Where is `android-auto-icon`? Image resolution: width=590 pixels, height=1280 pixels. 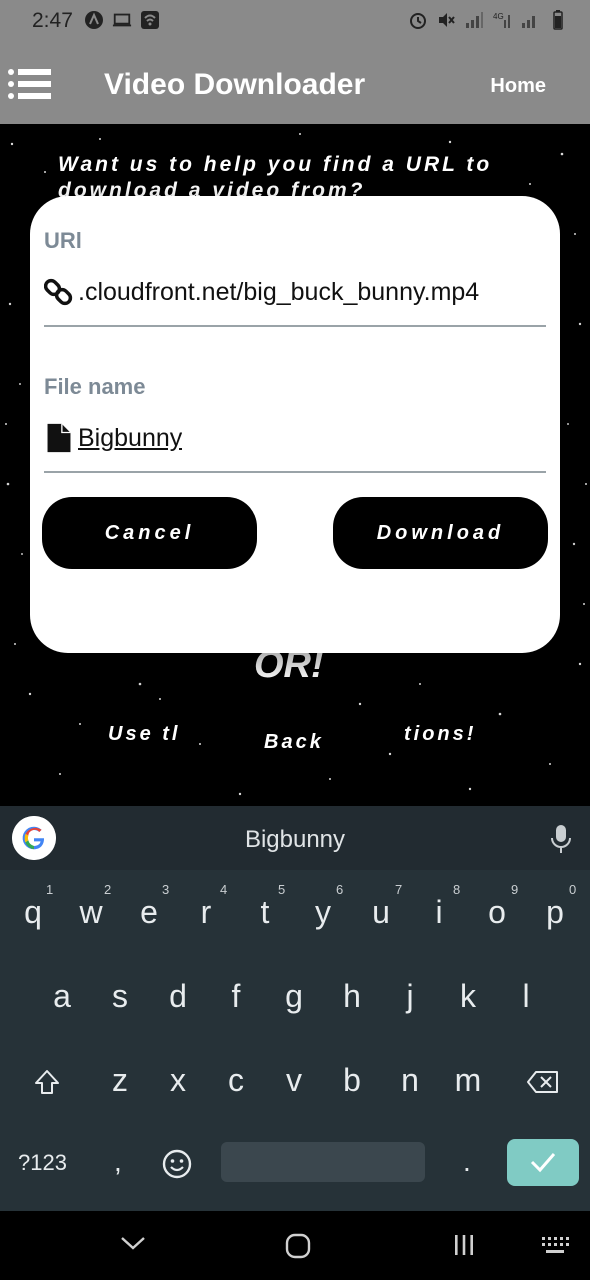 android-auto-icon is located at coordinates (94, 20).